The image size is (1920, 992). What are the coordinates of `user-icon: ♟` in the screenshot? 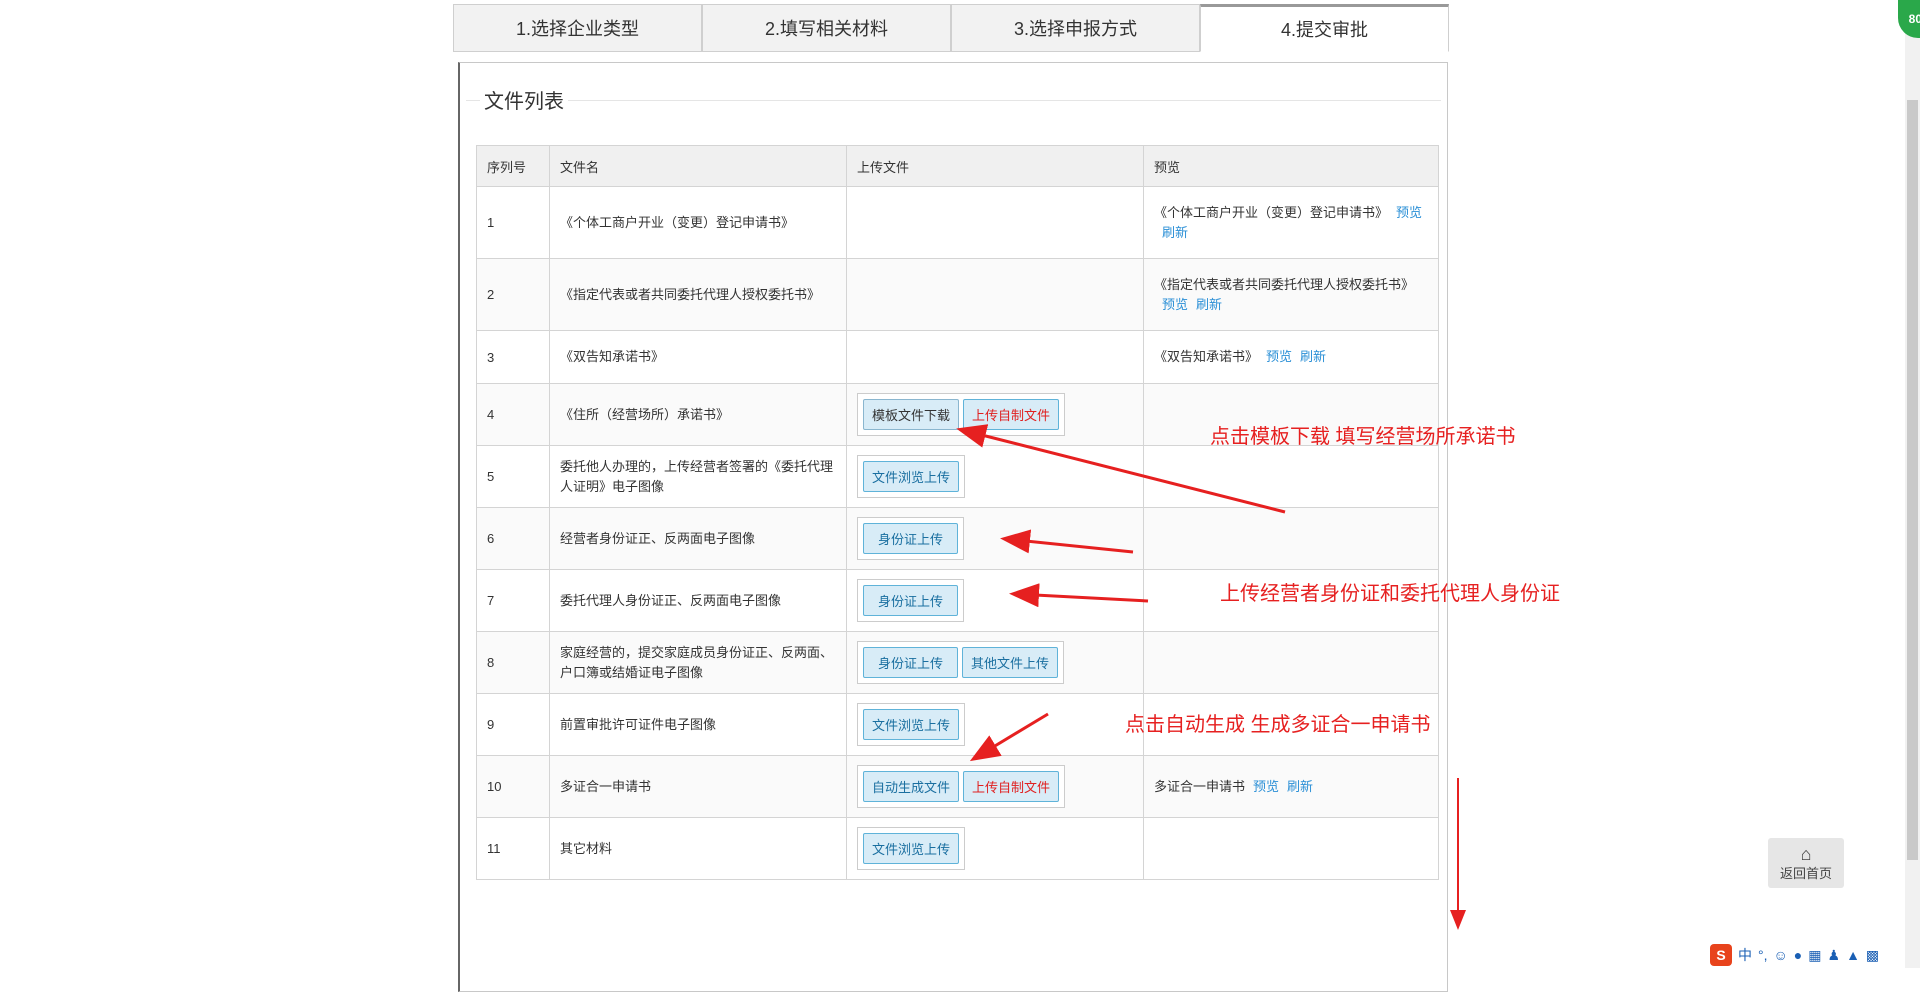 It's located at (1834, 955).